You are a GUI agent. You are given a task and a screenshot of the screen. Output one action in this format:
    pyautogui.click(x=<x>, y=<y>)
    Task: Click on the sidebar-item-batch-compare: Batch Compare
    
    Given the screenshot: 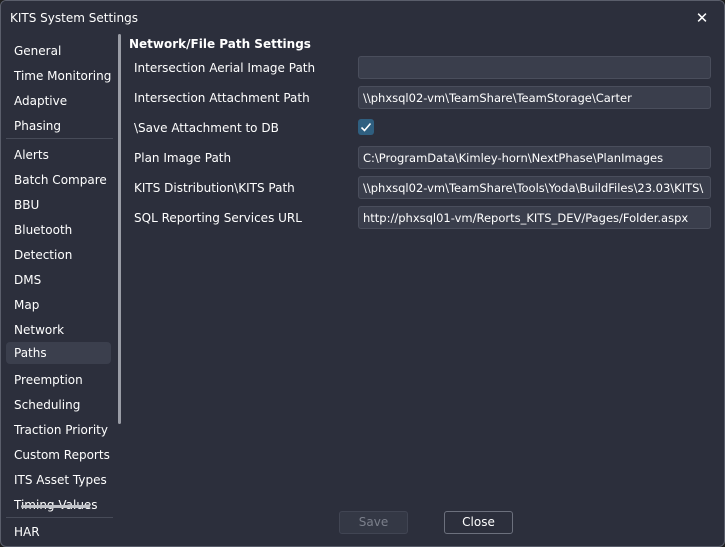 What is the action you would take?
    pyautogui.click(x=58, y=180)
    